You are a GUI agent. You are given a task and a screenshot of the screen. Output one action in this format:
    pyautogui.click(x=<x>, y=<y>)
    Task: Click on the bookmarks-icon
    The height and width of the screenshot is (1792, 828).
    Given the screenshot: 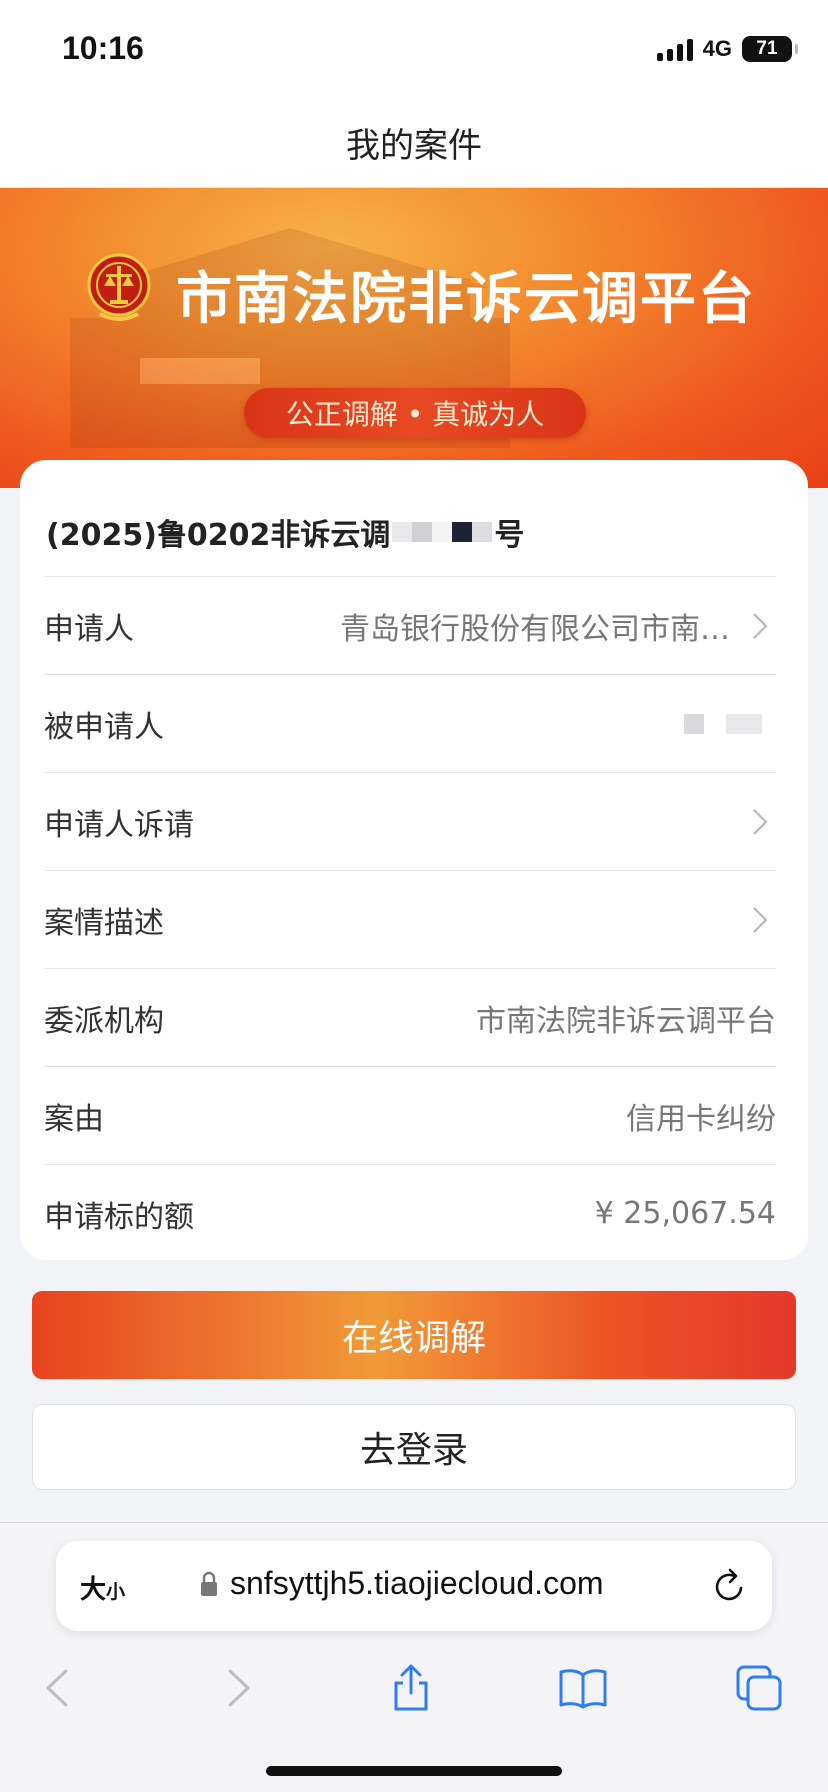 What is the action you would take?
    pyautogui.click(x=583, y=1688)
    